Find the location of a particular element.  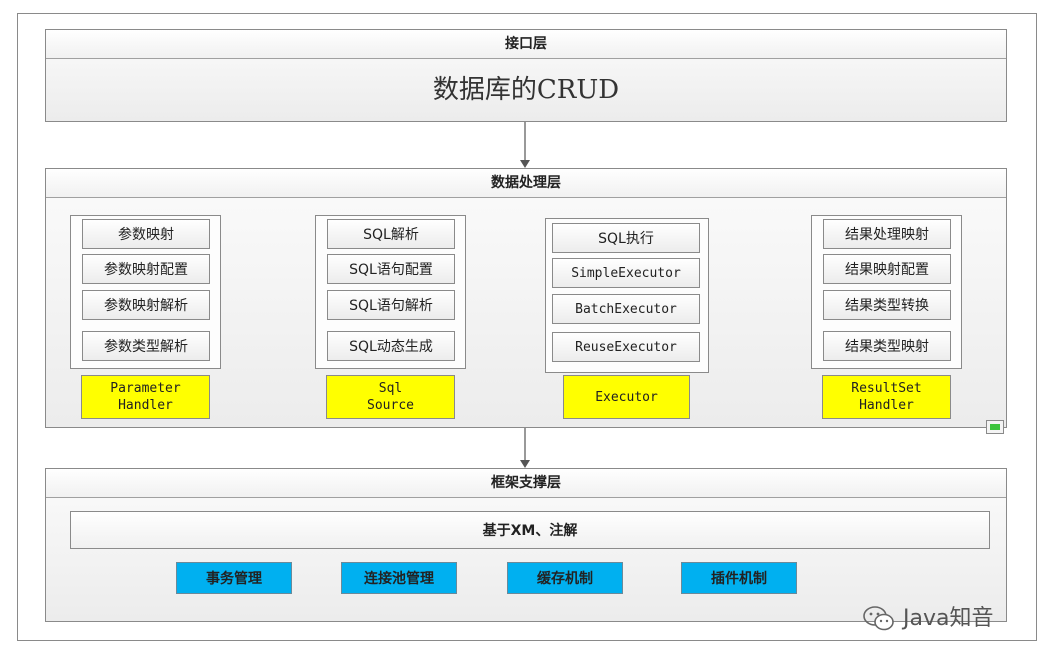

module-box: 插件机制 is located at coordinates (739, 578).